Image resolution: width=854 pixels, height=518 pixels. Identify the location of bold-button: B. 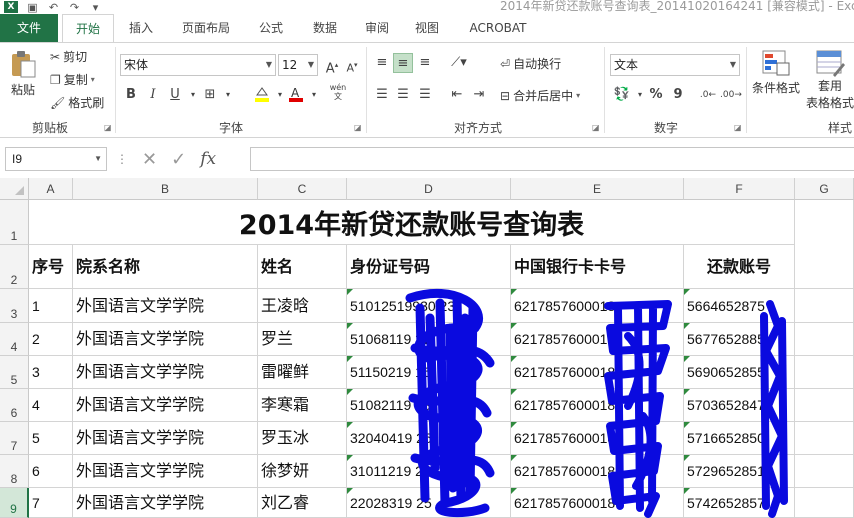
(131, 95).